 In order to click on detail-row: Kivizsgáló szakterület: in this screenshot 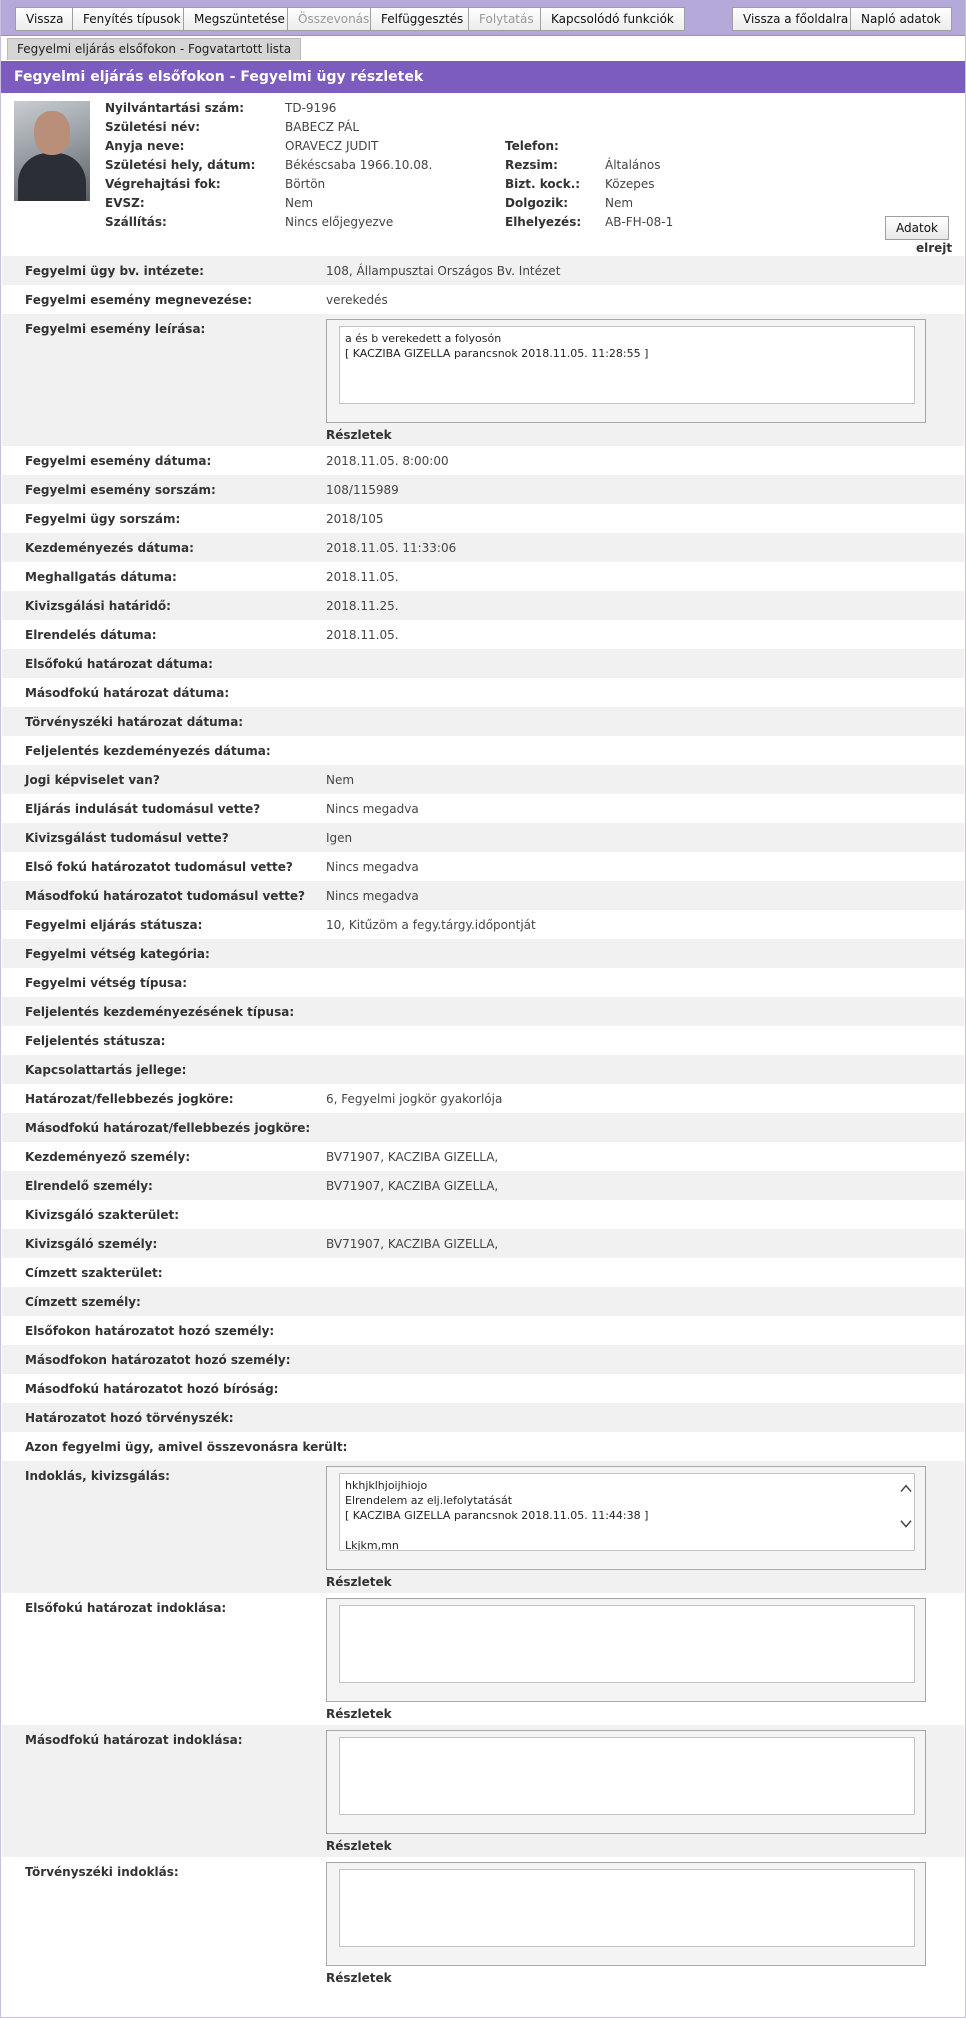, I will do `click(483, 1214)`.